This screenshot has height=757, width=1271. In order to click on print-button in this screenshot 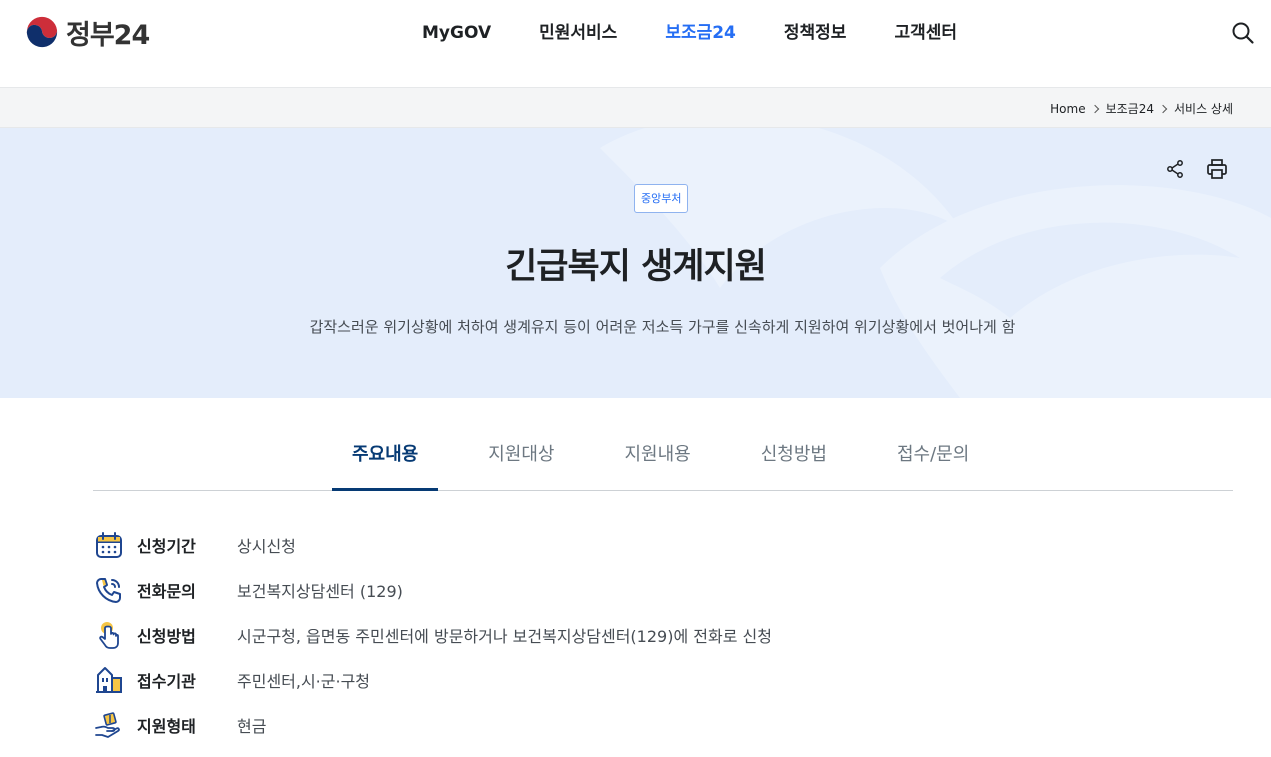, I will do `click(1217, 169)`.